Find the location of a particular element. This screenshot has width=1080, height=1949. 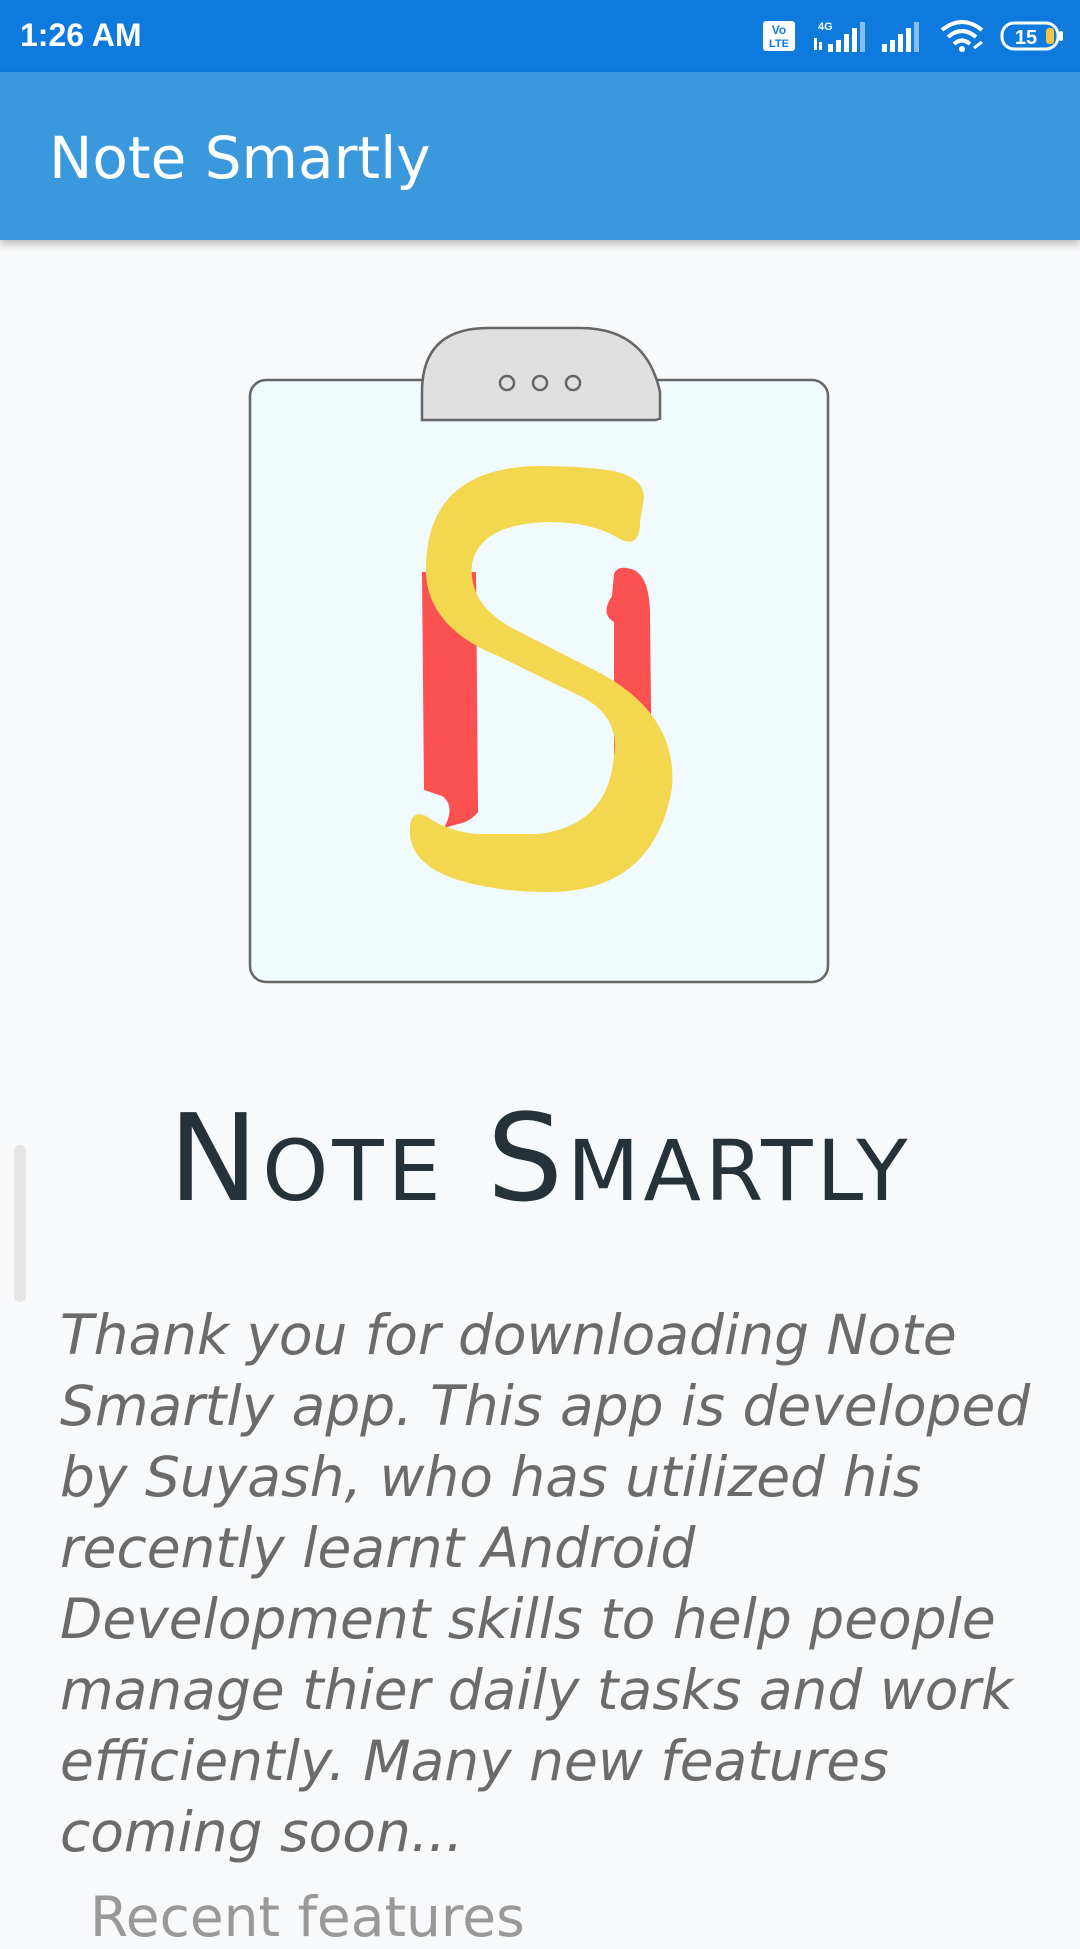

brand-name: Note Smartly is located at coordinates (540, 1159).